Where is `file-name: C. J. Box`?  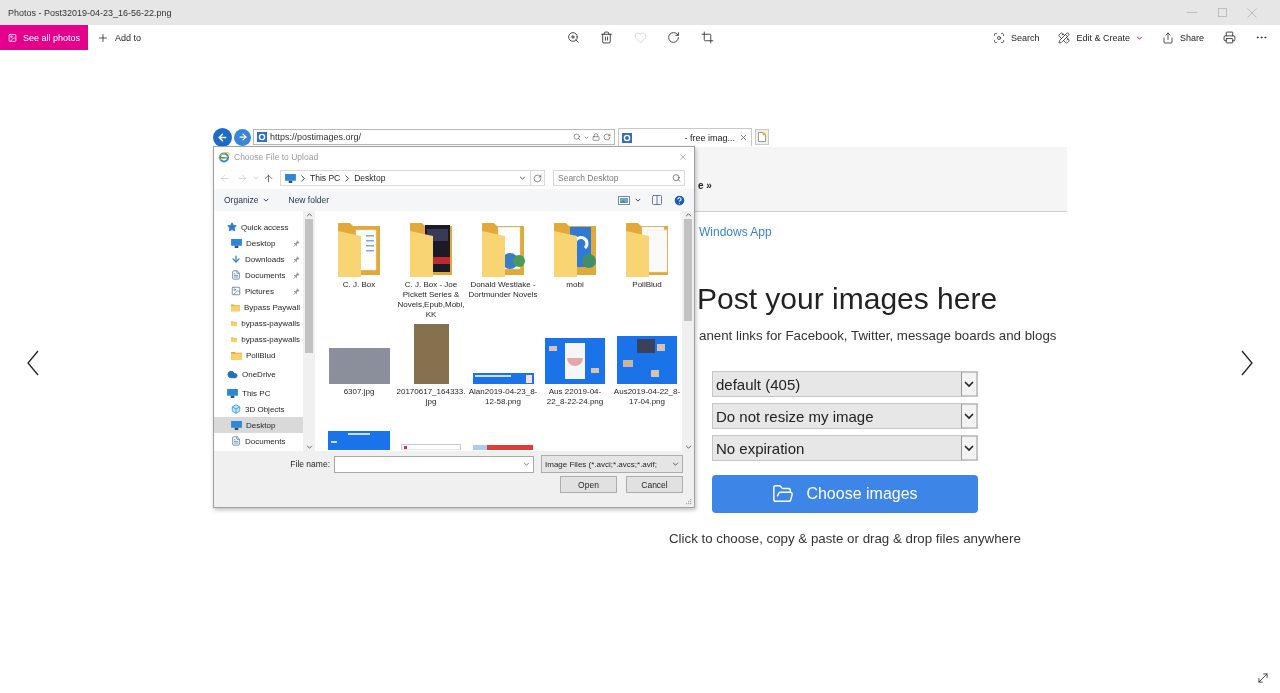
file-name: C. J. Box is located at coordinates (359, 285).